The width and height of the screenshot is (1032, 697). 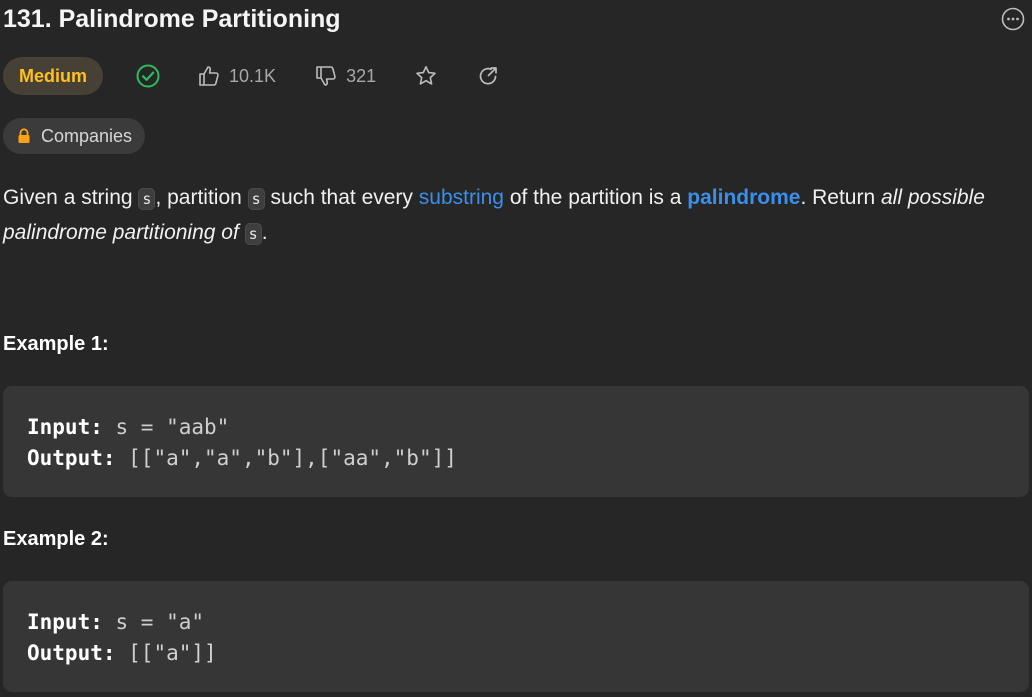 What do you see at coordinates (595, 197) in the screenshot?
I see `desc-text: of the partition is a` at bounding box center [595, 197].